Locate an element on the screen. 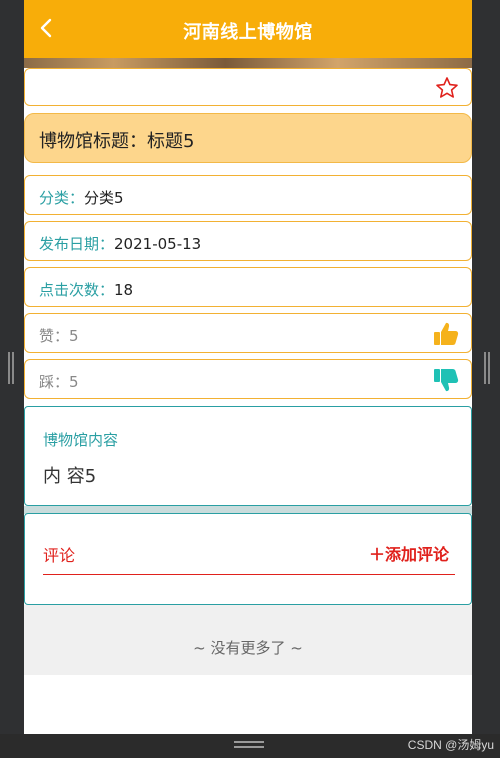  content-body: 内 容5 is located at coordinates (70, 476).